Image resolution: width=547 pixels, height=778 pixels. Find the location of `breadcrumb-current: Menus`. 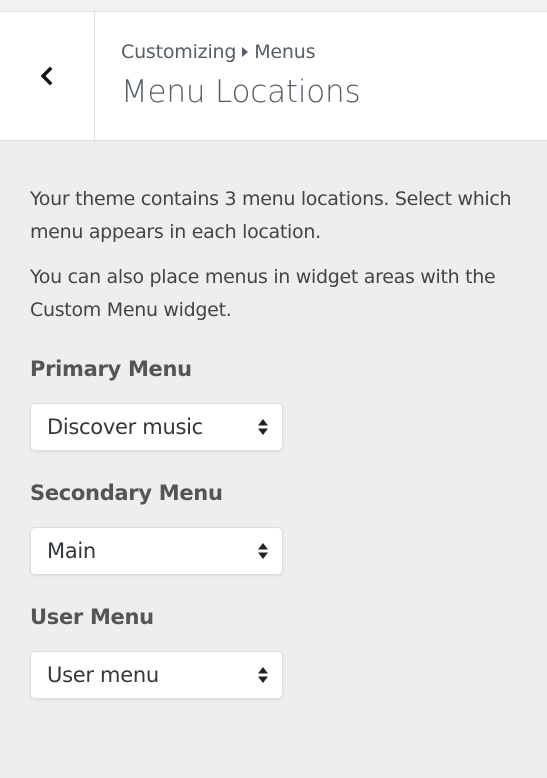

breadcrumb-current: Menus is located at coordinates (285, 52).